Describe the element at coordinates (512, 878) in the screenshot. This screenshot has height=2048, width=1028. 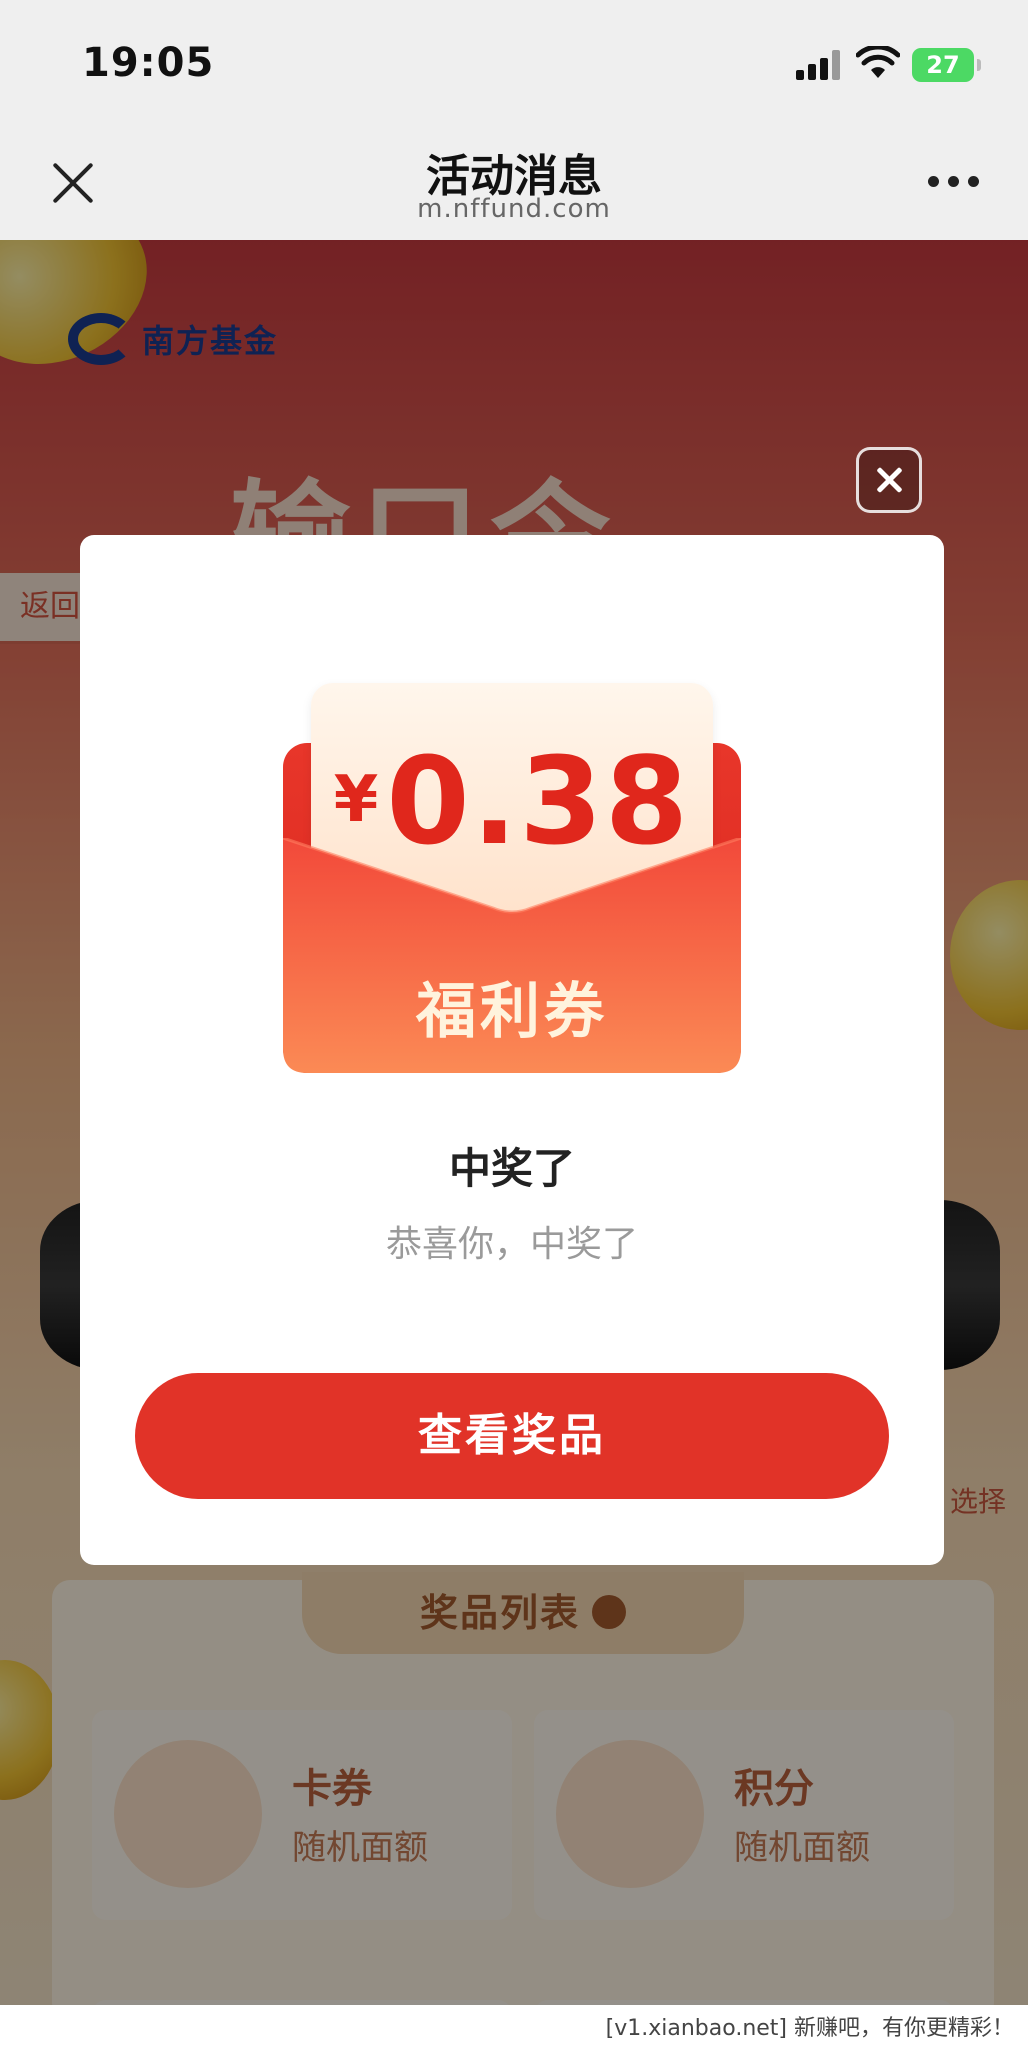
I see `red-envelope-illustration: ¥0.38 福利券` at that location.